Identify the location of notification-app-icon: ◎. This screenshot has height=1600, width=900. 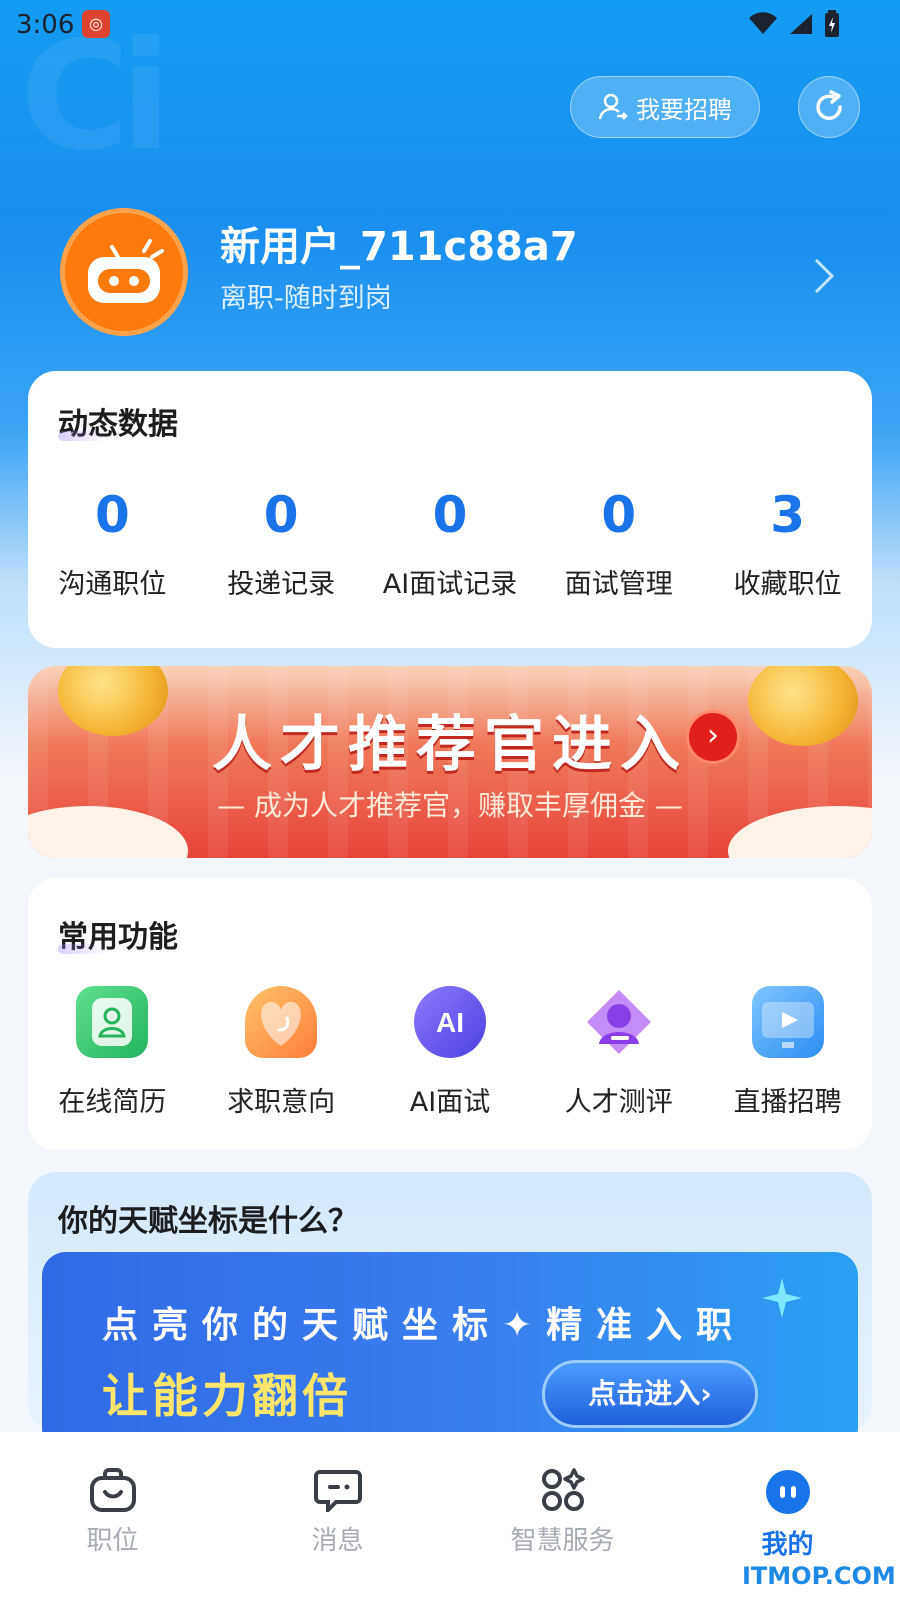
(96, 24).